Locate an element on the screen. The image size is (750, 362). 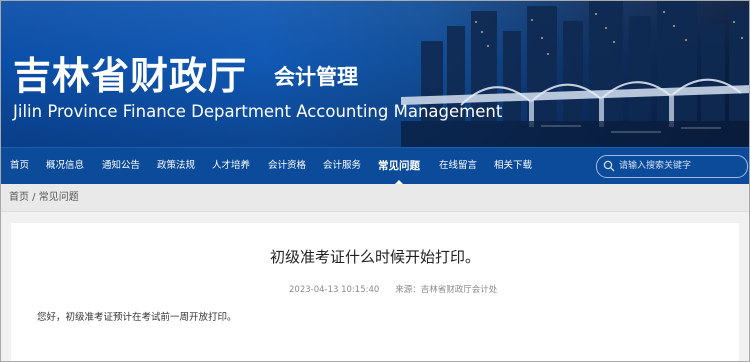
article-title: 初级准考证什么时候开始打印。 is located at coordinates (374, 257).